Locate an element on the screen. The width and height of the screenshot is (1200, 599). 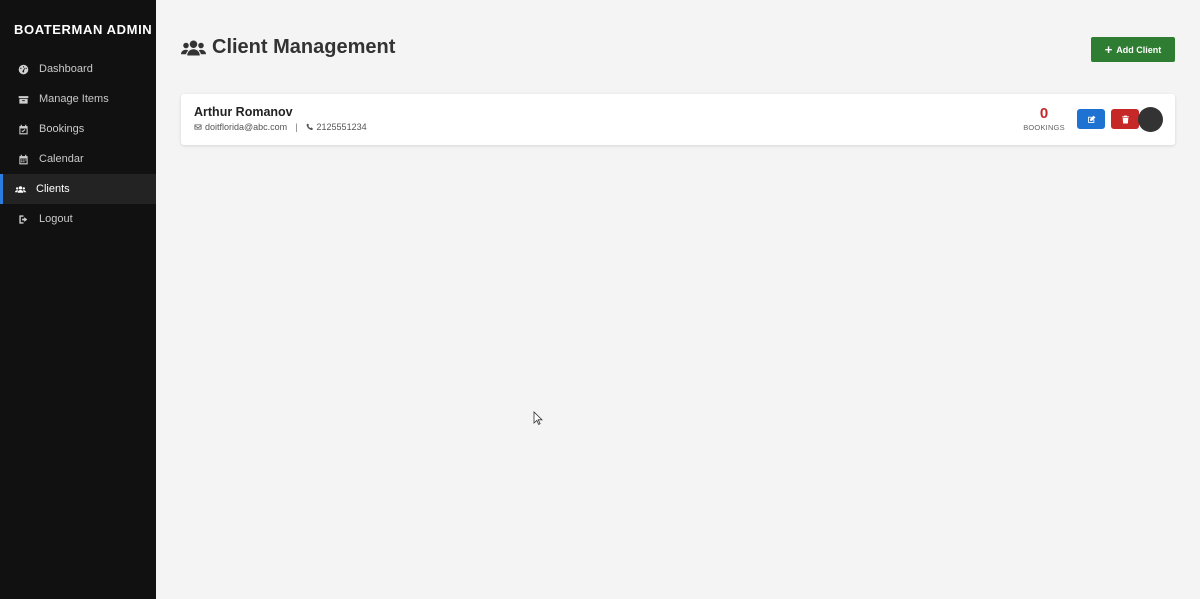
sidebar-item-label: Clients is located at coordinates (53, 189).